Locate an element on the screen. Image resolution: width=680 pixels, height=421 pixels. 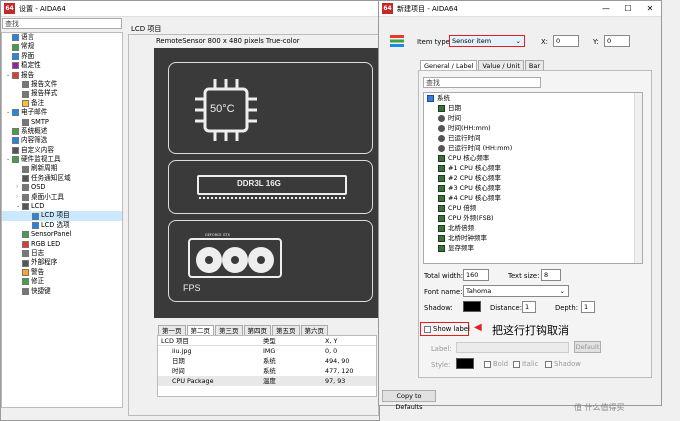
sensor-list-item: 系统 is located at coordinates (533, 98).